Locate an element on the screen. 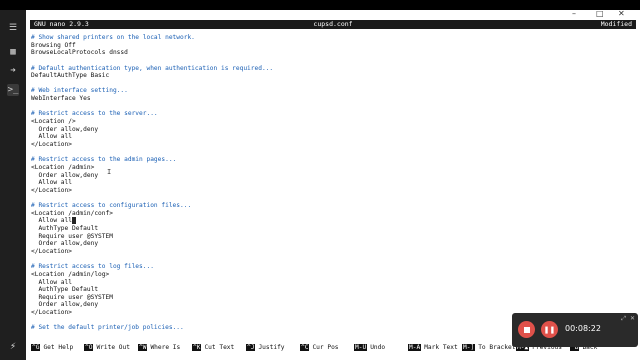 This screenshot has width=640, height=360. shortcut-key: ^J is located at coordinates (251, 347).